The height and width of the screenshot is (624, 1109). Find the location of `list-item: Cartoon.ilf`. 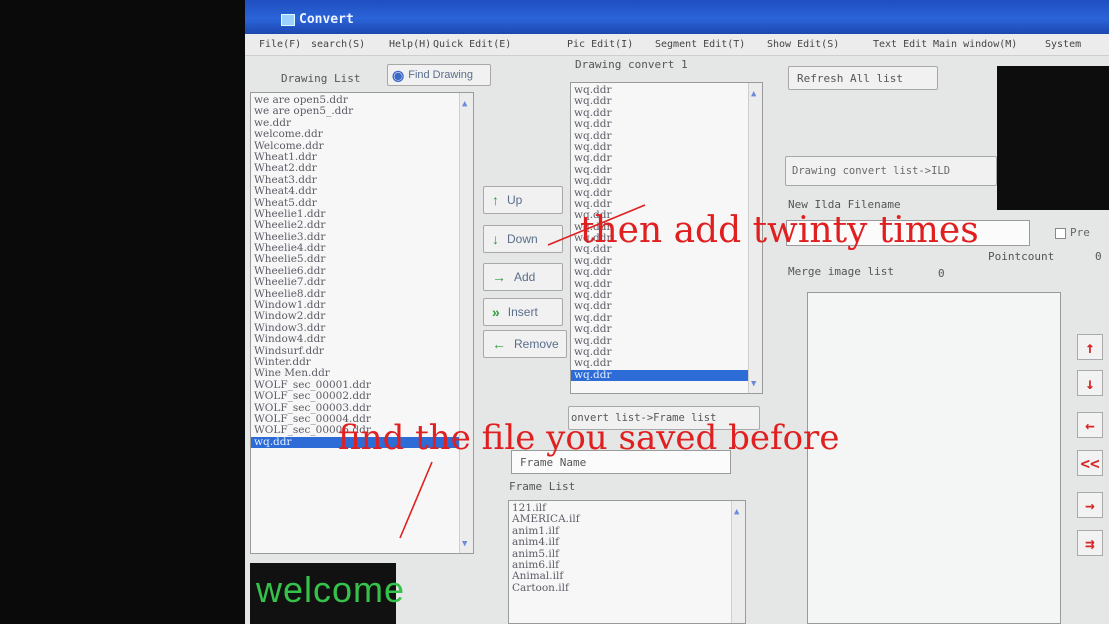

list-item: Cartoon.ilf is located at coordinates (627, 588).